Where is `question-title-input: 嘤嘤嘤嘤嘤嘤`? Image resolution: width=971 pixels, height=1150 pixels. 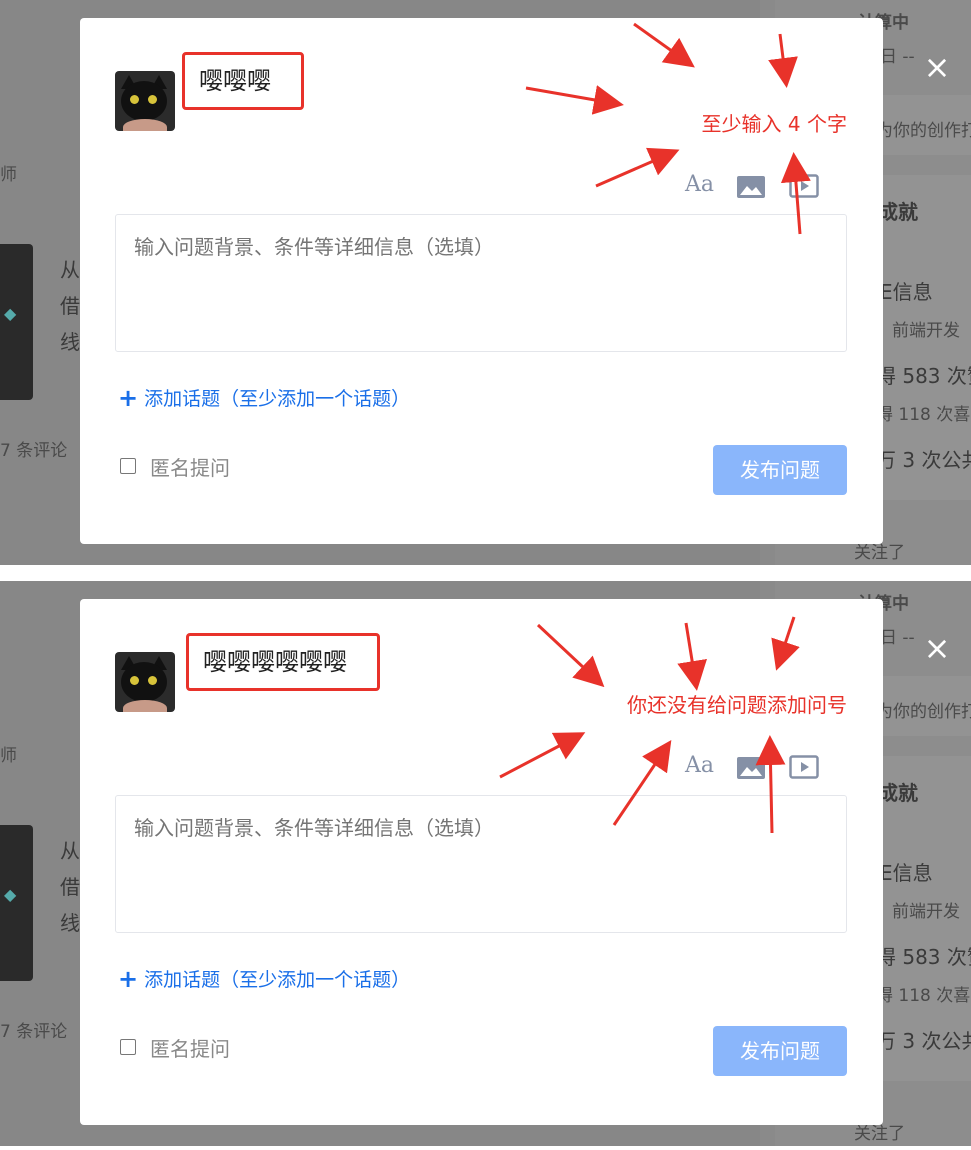
question-title-input: 嘤嘤嘤嘤嘤嘤 is located at coordinates (283, 662).